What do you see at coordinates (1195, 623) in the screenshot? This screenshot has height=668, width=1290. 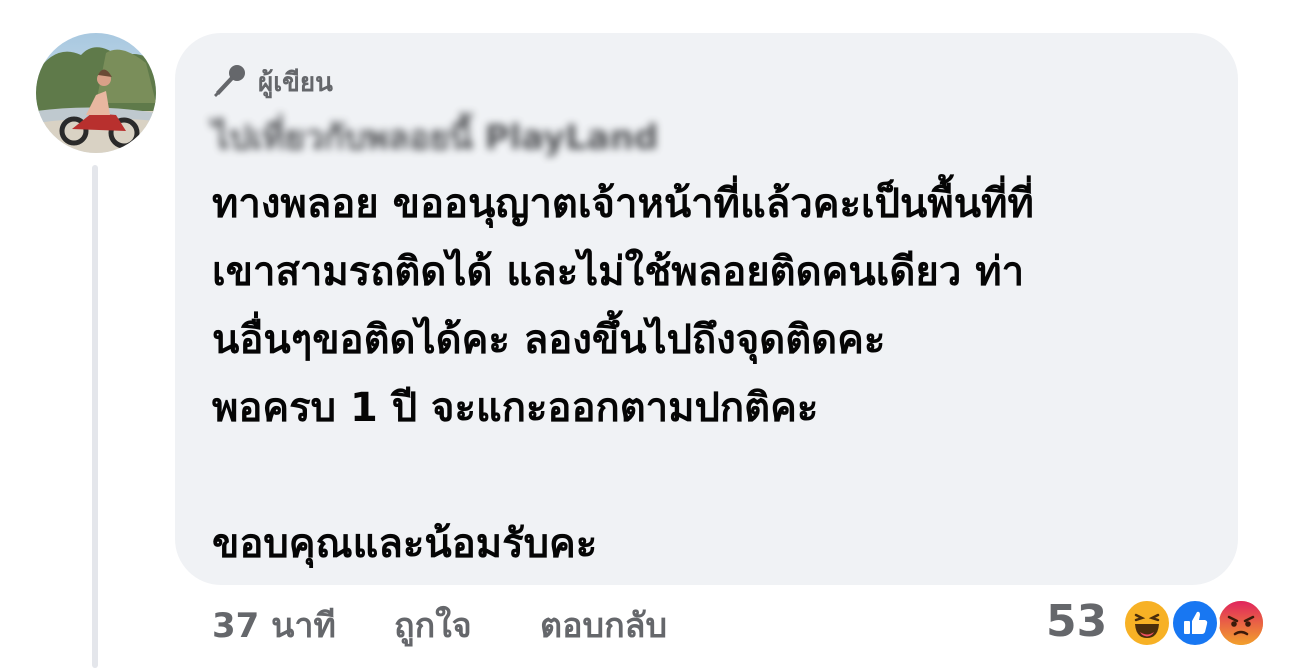 I see `like-icon` at bounding box center [1195, 623].